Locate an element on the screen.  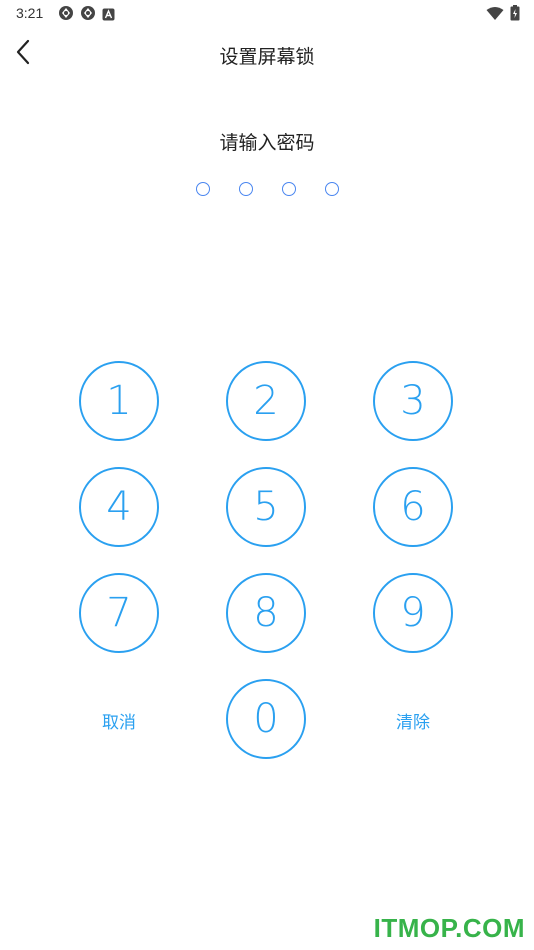
status-icons-right is located at coordinates (503, 15).